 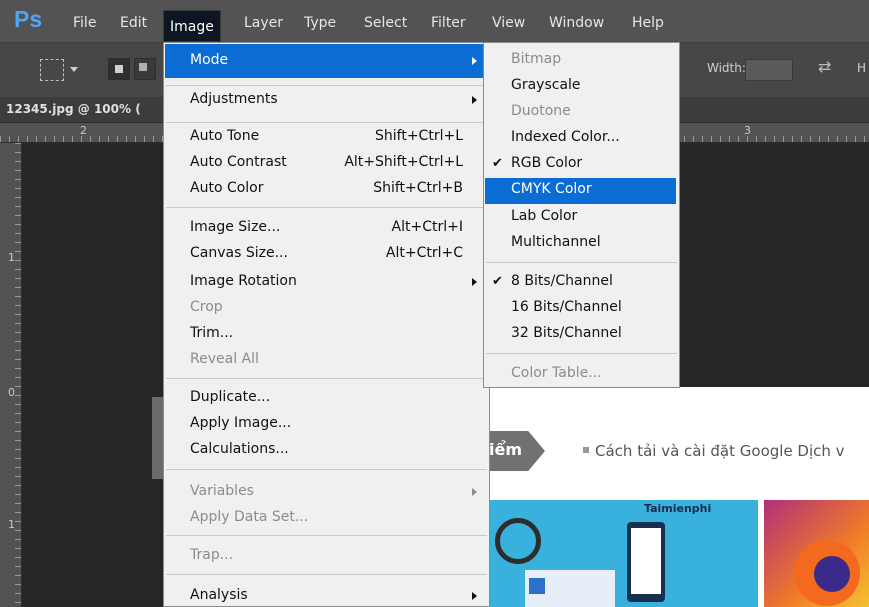 I want to click on menu-item-auto-contrast: Auto Contrast, so click(x=238, y=162).